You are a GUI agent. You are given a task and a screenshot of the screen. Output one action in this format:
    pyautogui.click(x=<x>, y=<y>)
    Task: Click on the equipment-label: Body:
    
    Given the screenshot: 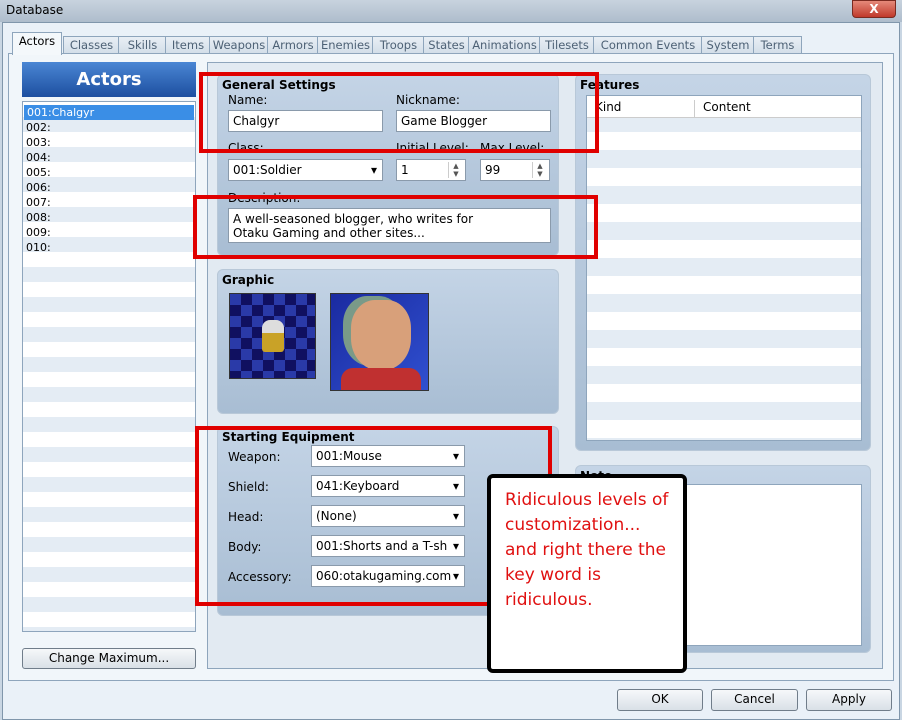 What is the action you would take?
    pyautogui.click(x=245, y=547)
    